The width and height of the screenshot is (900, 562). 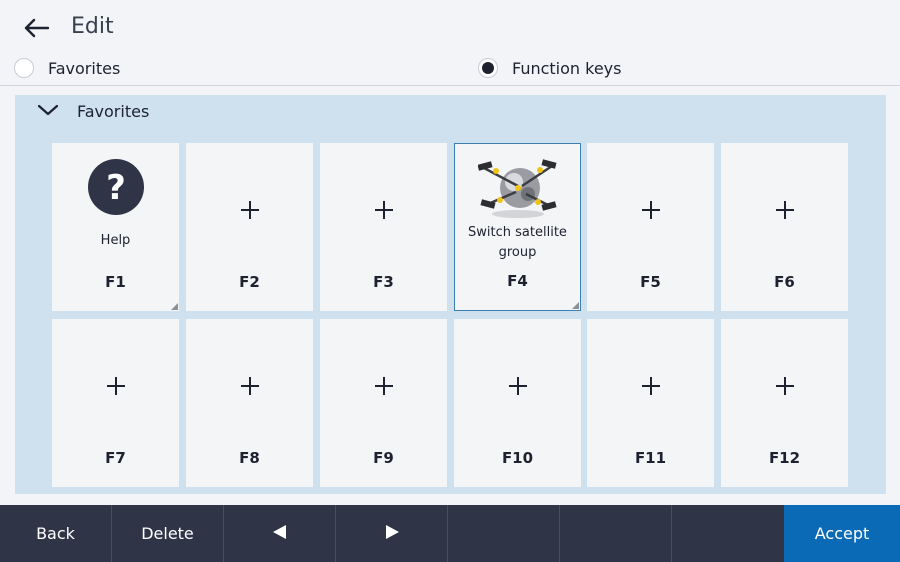 What do you see at coordinates (115, 282) in the screenshot?
I see `key-fn-label: F1` at bounding box center [115, 282].